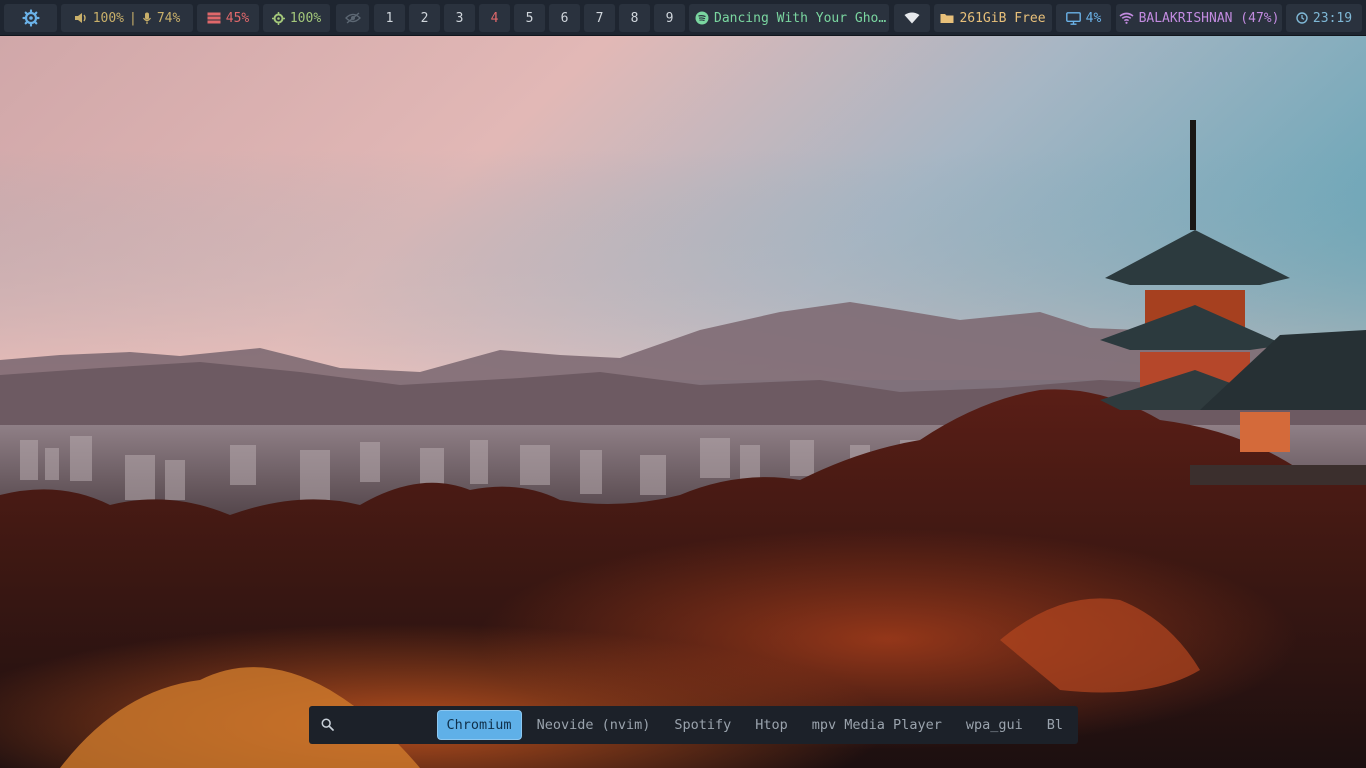  Describe the element at coordinates (371, 725) in the screenshot. I see `launcher-search-field` at that location.